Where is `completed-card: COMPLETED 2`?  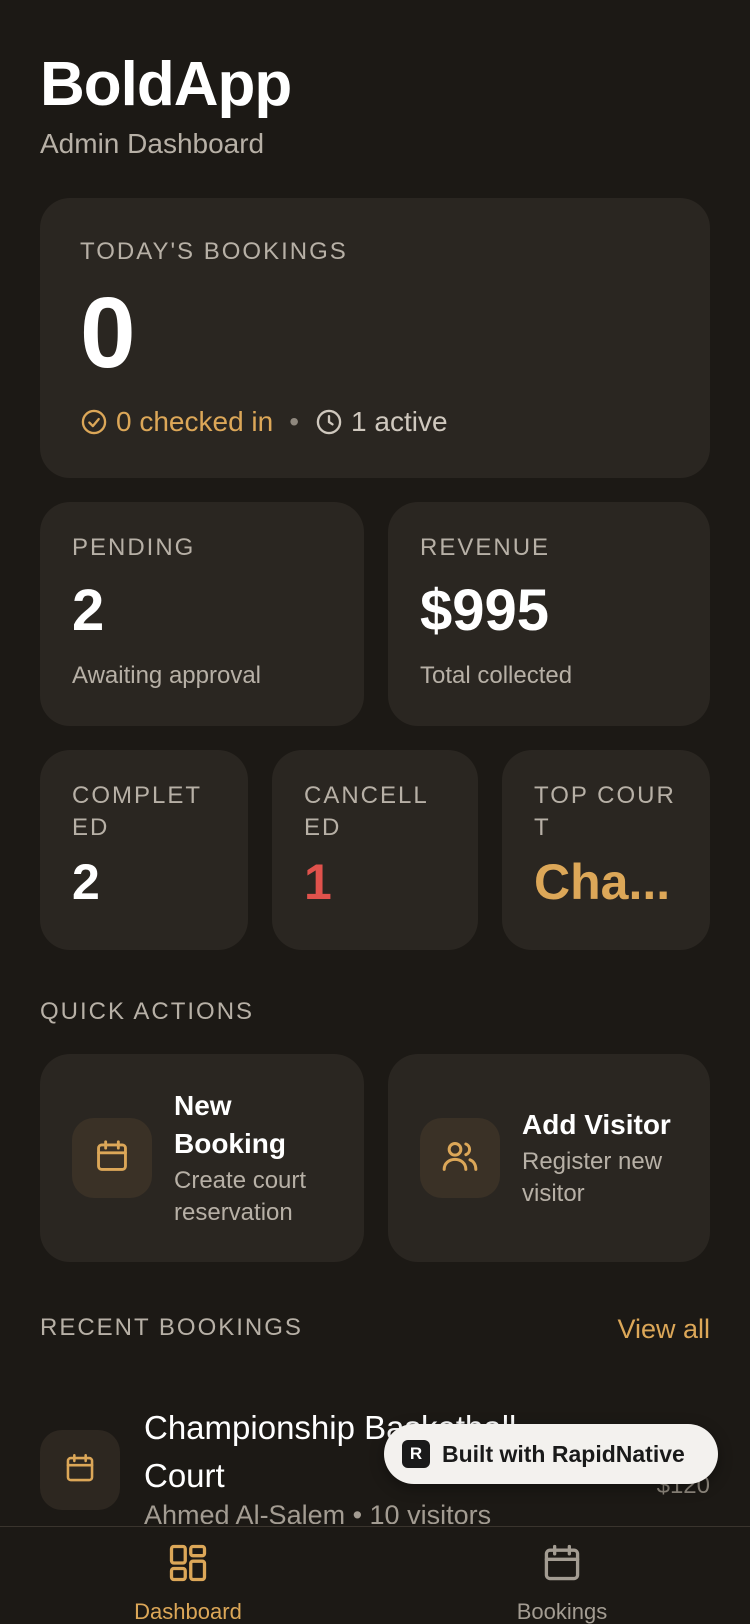 completed-card: COMPLETED 2 is located at coordinates (144, 850).